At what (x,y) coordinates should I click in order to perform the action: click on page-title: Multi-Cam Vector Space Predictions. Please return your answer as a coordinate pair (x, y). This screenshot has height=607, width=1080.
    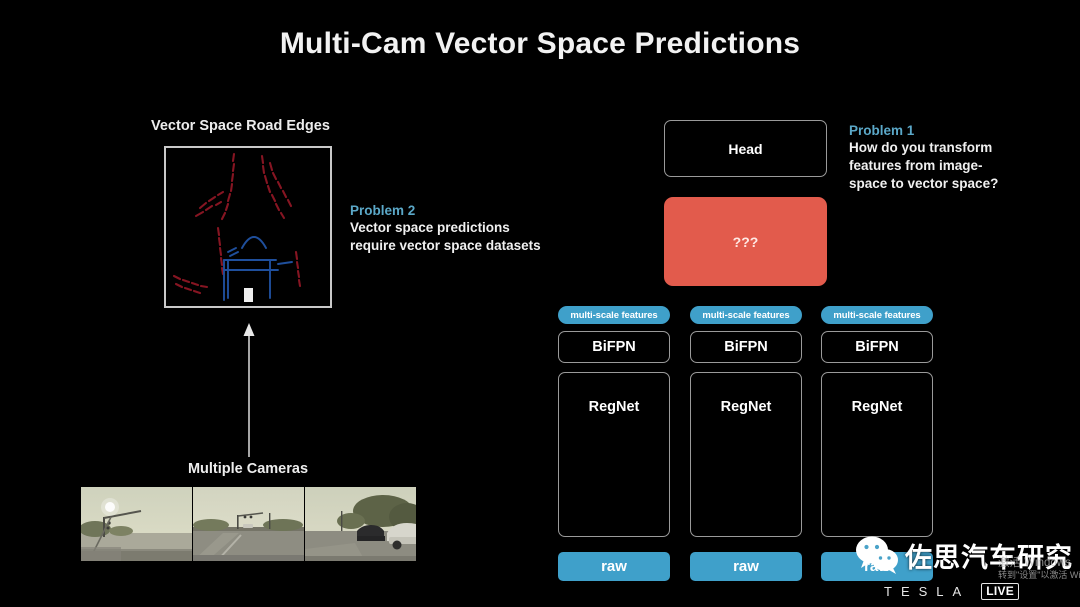
    Looking at the image, I should click on (540, 43).